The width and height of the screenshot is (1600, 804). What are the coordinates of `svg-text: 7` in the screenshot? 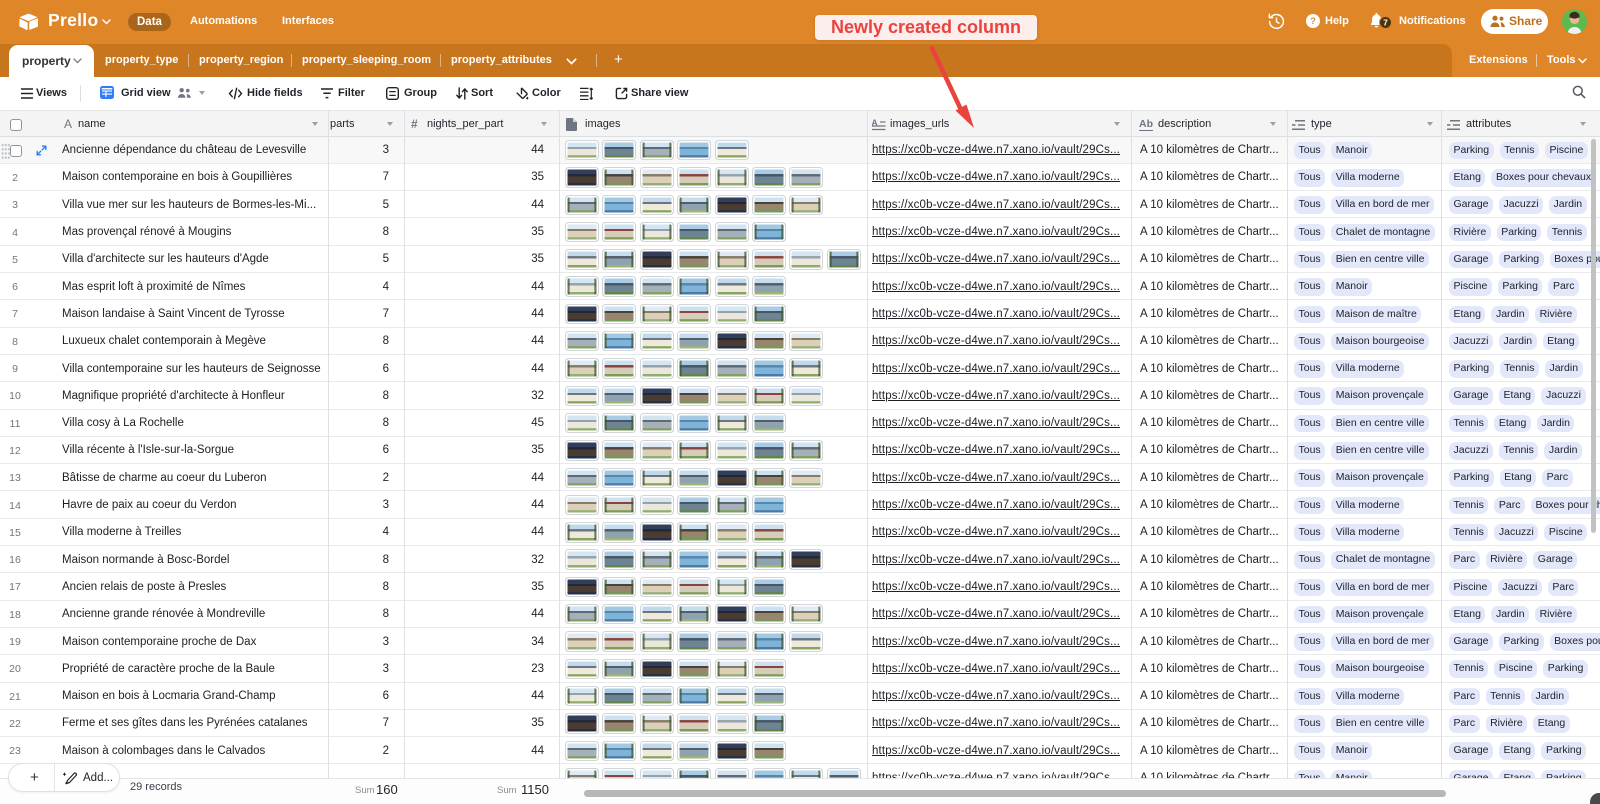 It's located at (1385, 23).